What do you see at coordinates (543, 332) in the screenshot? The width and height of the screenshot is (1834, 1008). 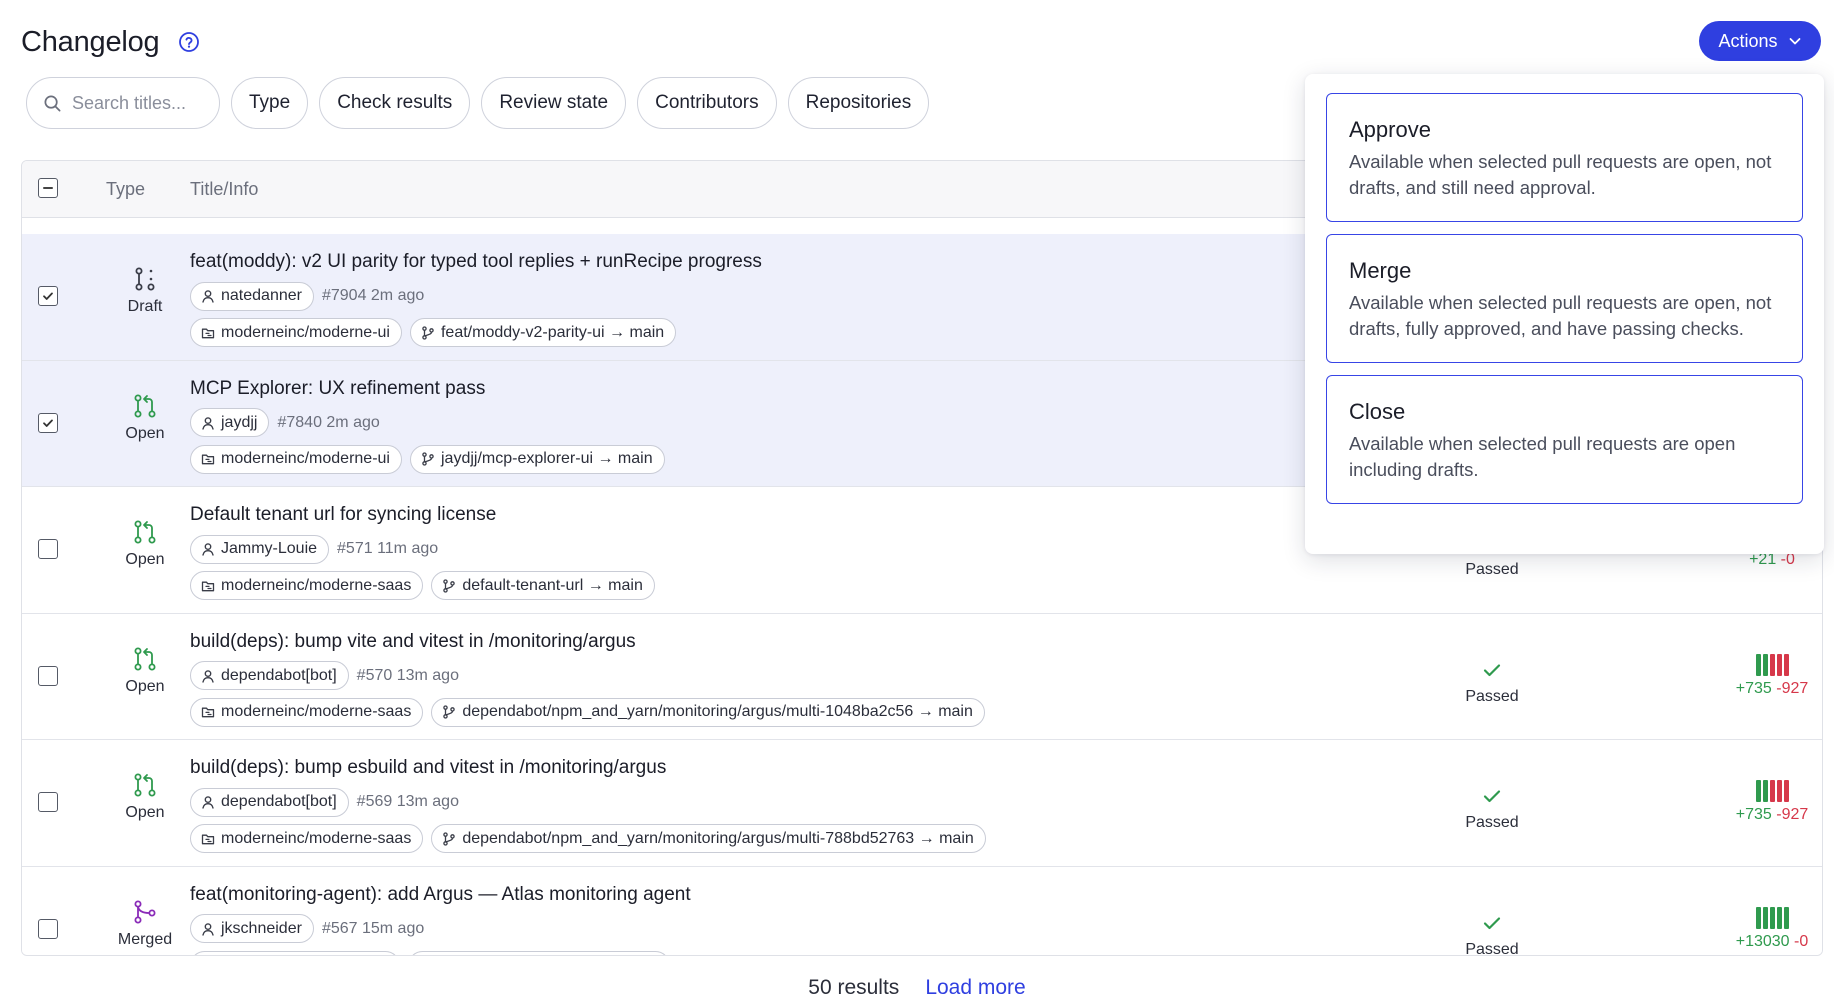 I see `branch-pill: feat/moddy-v2-parity-ui → main` at bounding box center [543, 332].